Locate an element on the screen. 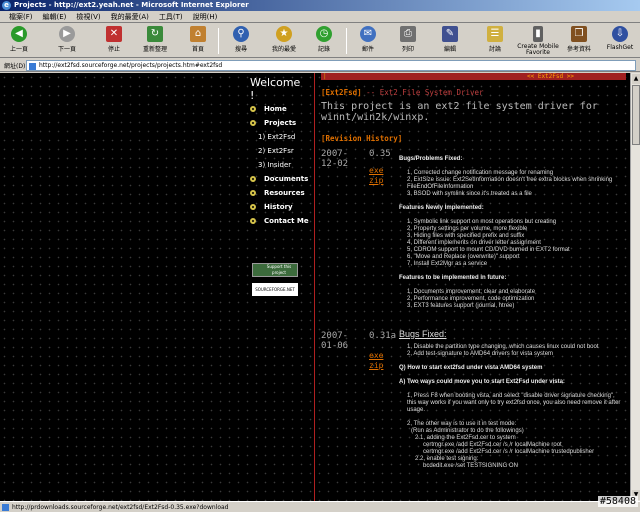 The width and height of the screenshot is (640, 512). back-button: ◀ 上一頁 is located at coordinates (19, 41).